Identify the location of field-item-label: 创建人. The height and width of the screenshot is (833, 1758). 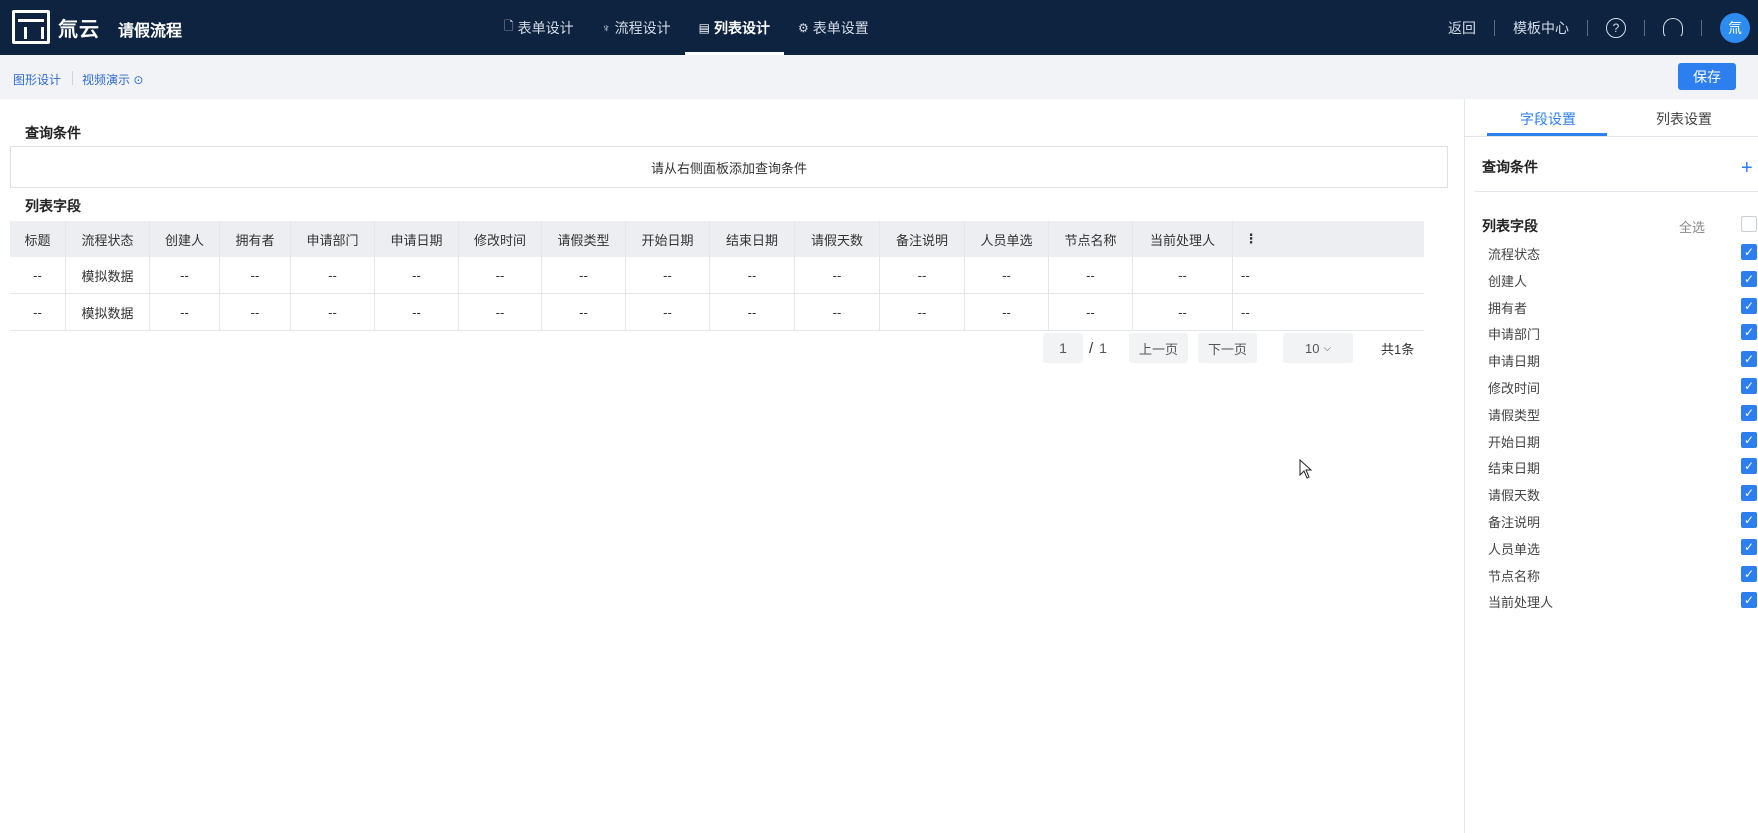
(1508, 281).